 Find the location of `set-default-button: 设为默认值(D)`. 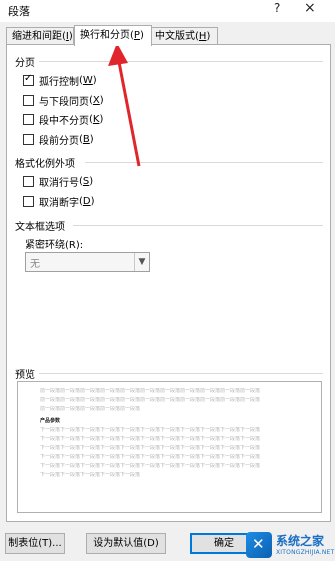

set-default-button: 设为默认值(D) is located at coordinates (126, 543).